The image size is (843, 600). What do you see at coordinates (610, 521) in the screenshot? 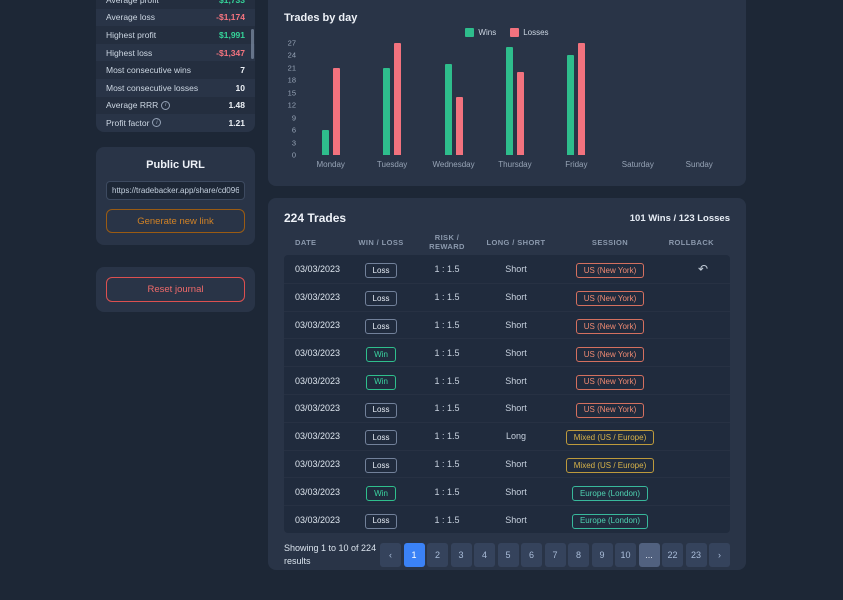
I see `session-badge: Europe (London)` at bounding box center [610, 521].